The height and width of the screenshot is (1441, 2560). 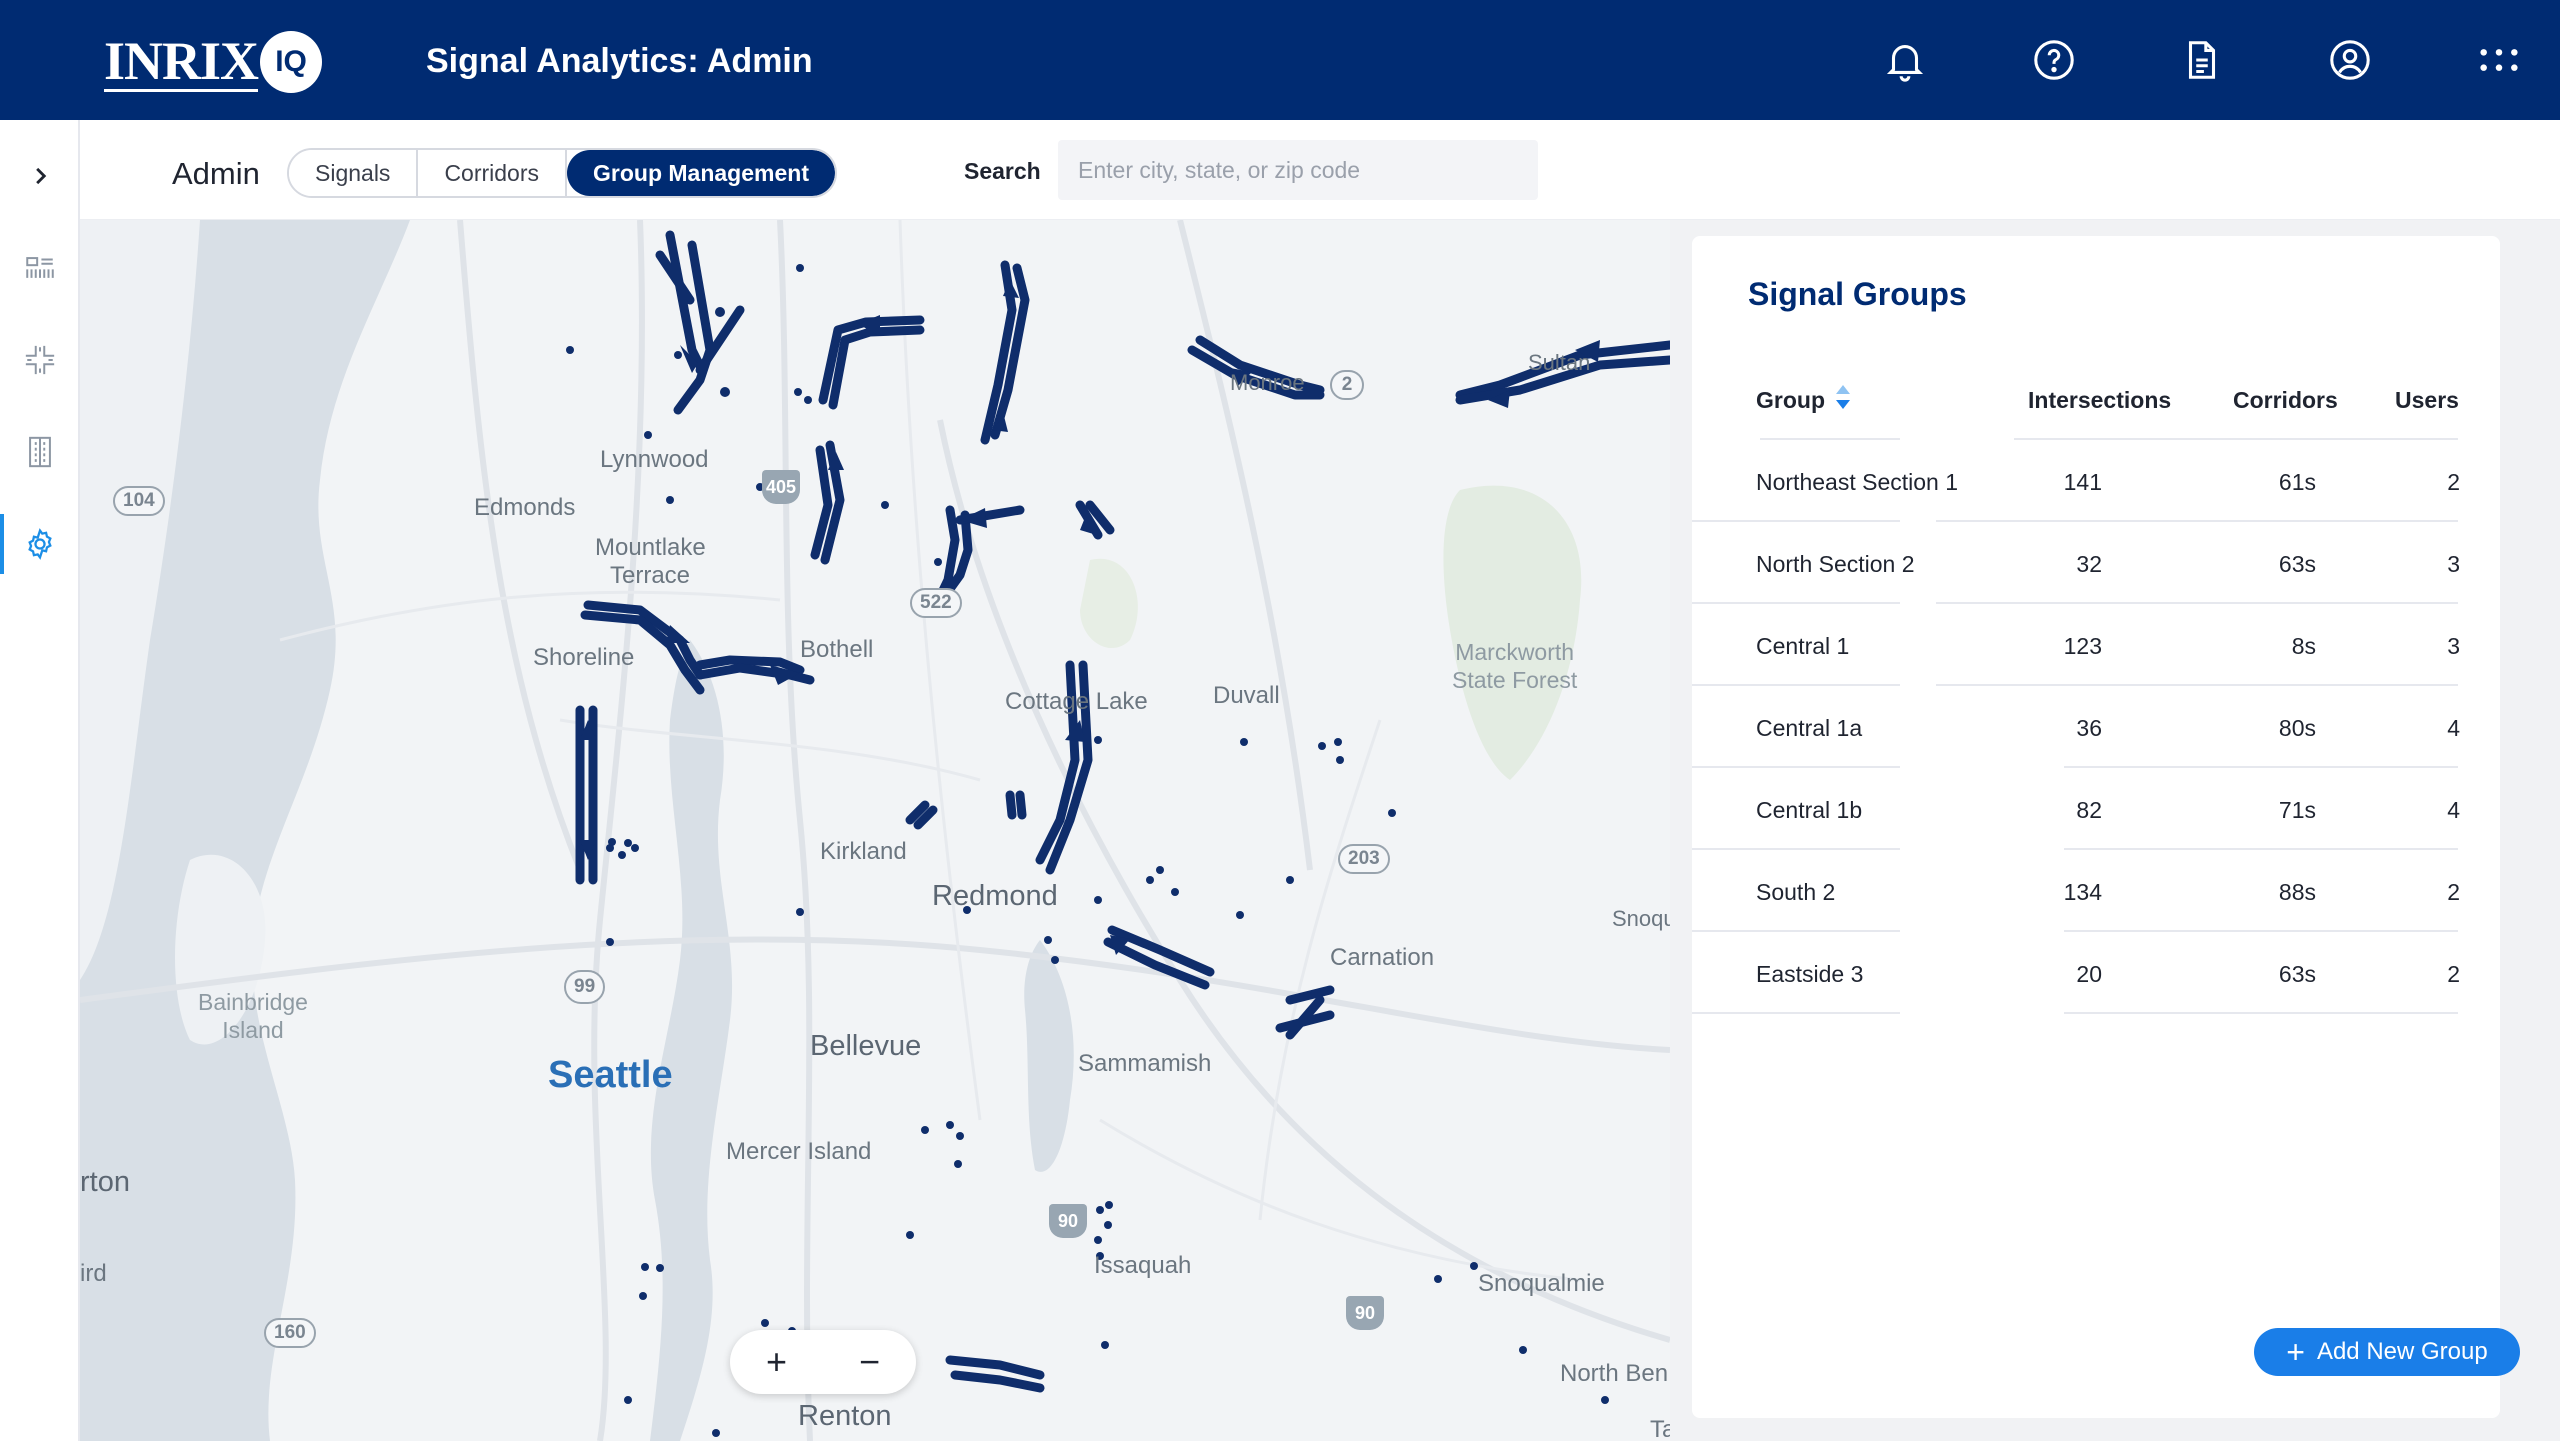 I want to click on column-header-group: Group, so click(x=1790, y=400).